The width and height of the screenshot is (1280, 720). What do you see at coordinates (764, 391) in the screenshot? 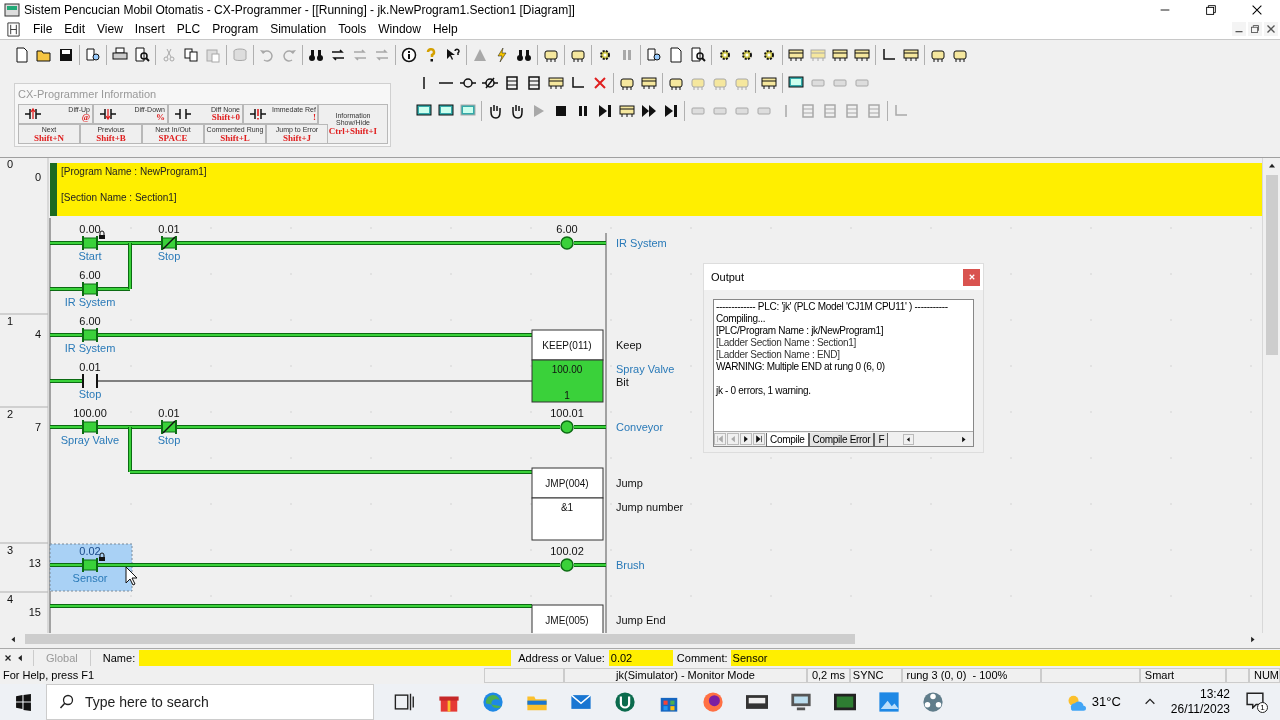
I see `output-line: jk - 0 errors, 1 warning.` at bounding box center [764, 391].